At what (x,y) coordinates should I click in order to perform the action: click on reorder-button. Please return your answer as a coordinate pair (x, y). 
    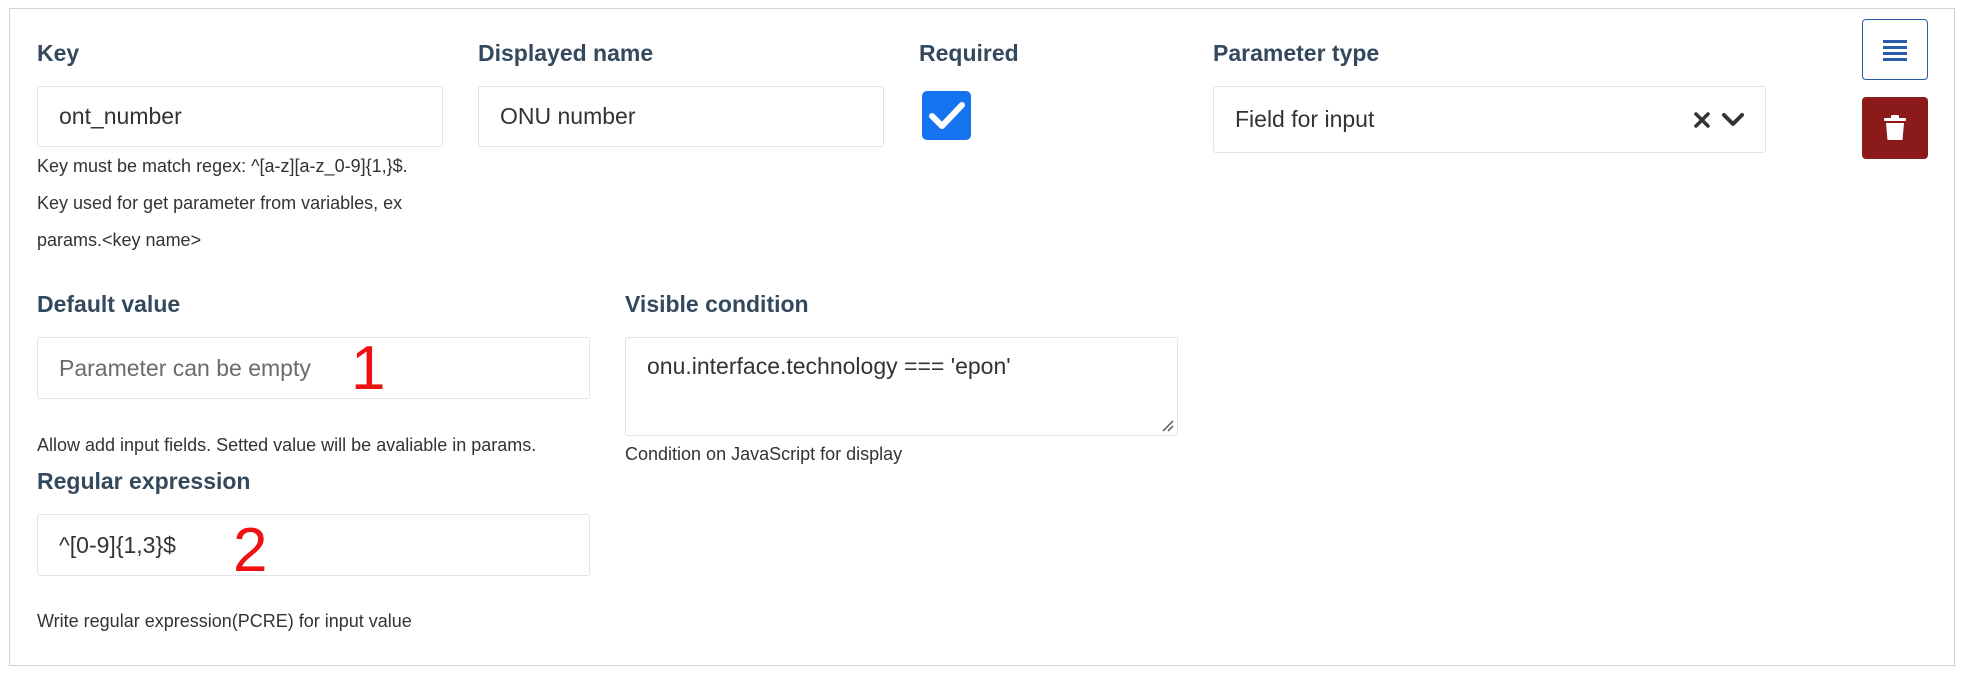
    Looking at the image, I should click on (1895, 49).